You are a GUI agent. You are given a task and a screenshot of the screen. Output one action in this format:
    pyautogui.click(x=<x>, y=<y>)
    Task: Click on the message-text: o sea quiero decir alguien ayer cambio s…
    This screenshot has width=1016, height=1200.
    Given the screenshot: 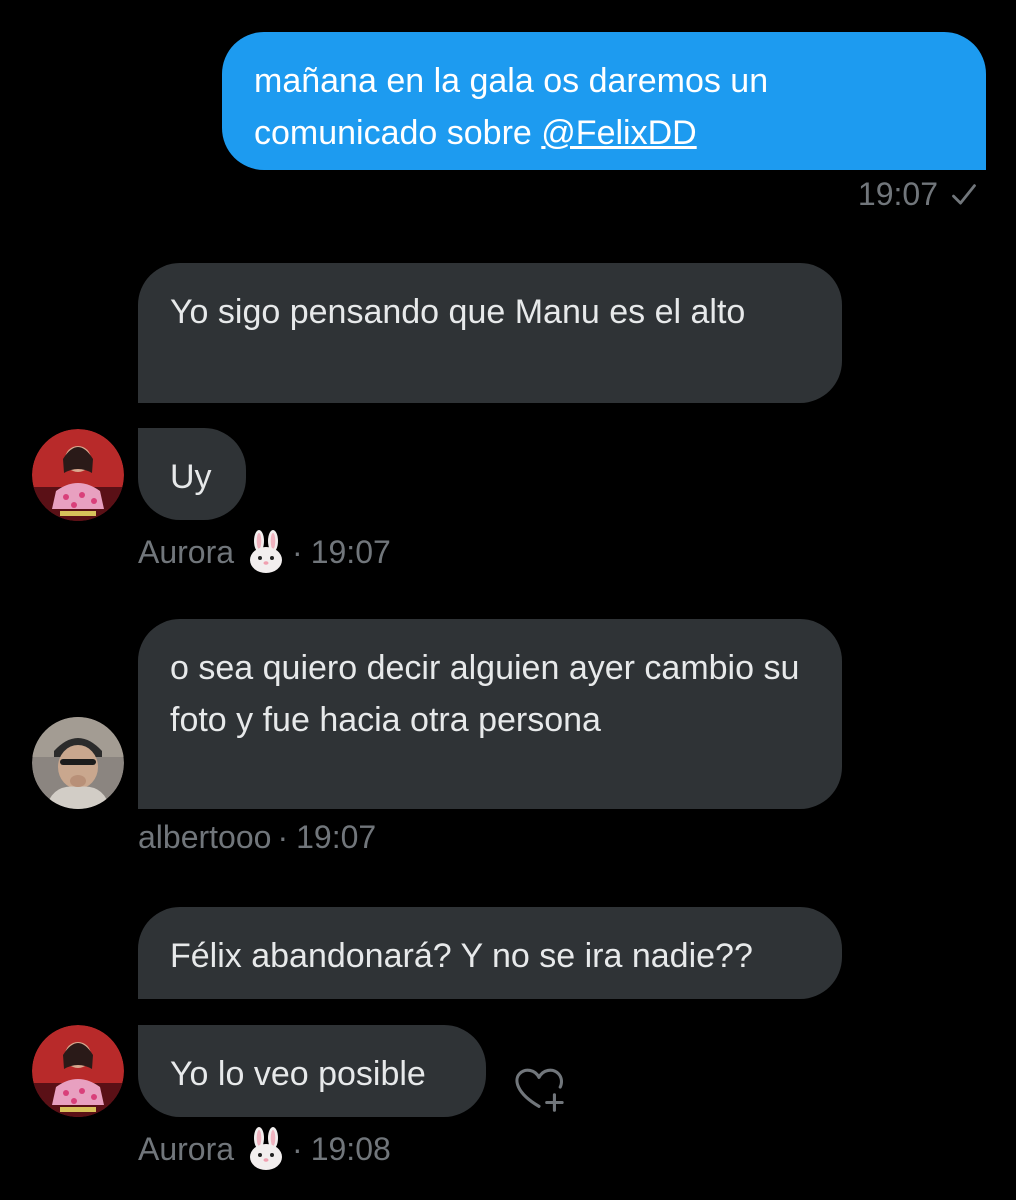 What is the action you would take?
    pyautogui.click(x=485, y=694)
    